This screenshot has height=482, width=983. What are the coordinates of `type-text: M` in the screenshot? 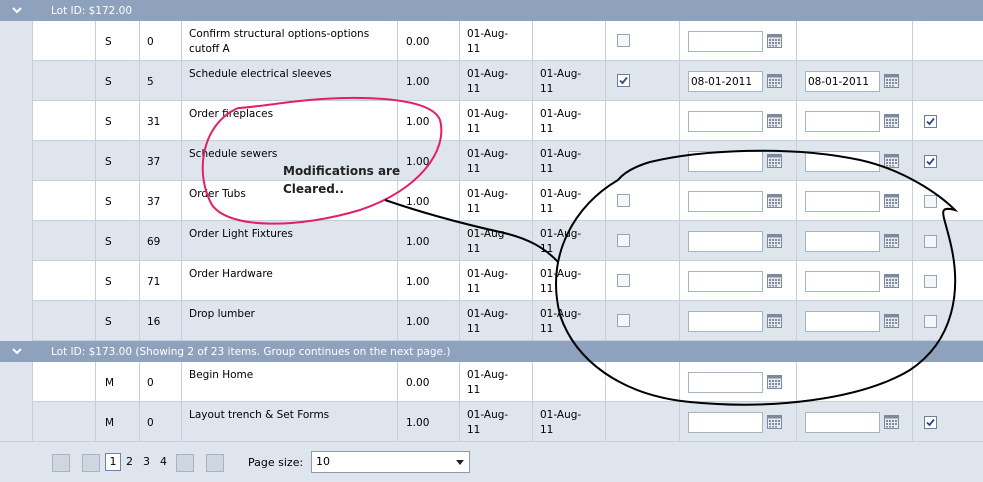 It's located at (110, 423).